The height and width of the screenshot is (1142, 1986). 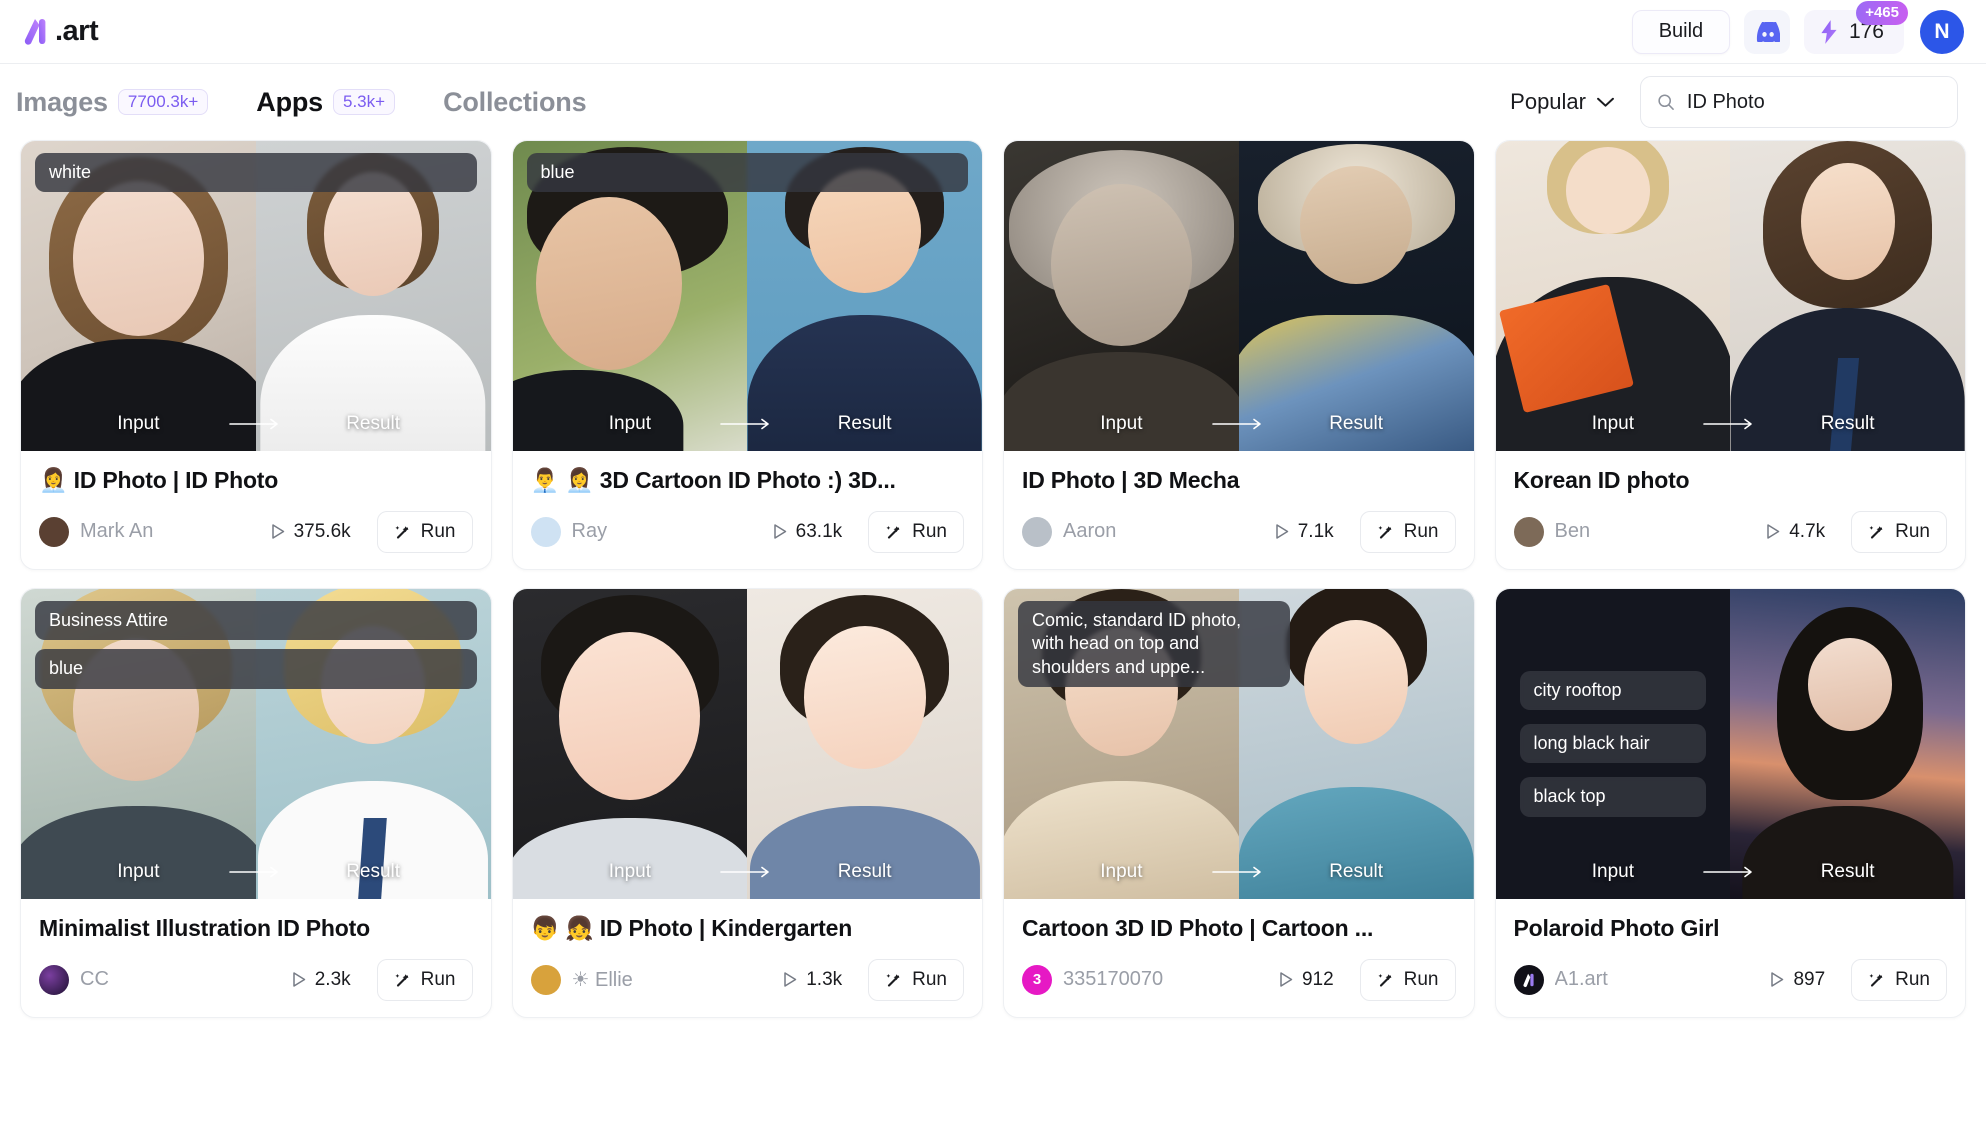 What do you see at coordinates (747, 531) in the screenshot?
I see `card-meta-row: Ray 63.1k Run` at bounding box center [747, 531].